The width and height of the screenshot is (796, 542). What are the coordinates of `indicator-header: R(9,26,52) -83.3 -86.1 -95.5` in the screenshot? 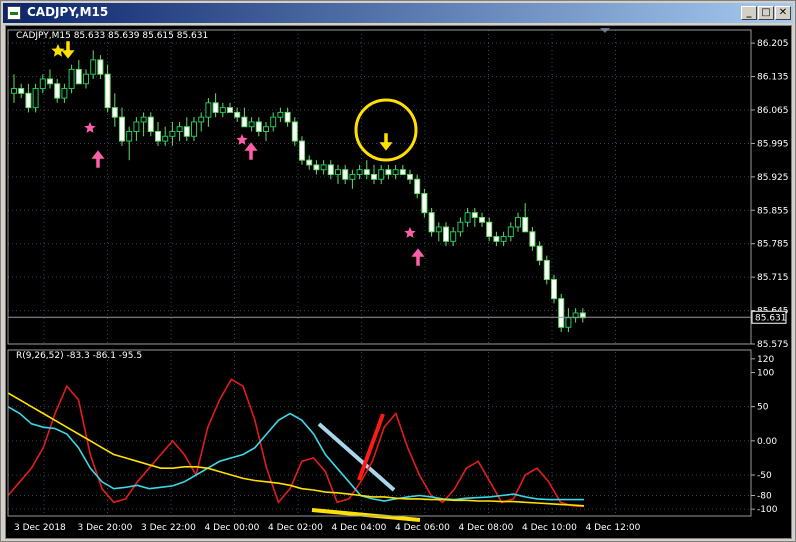 It's located at (79, 356).